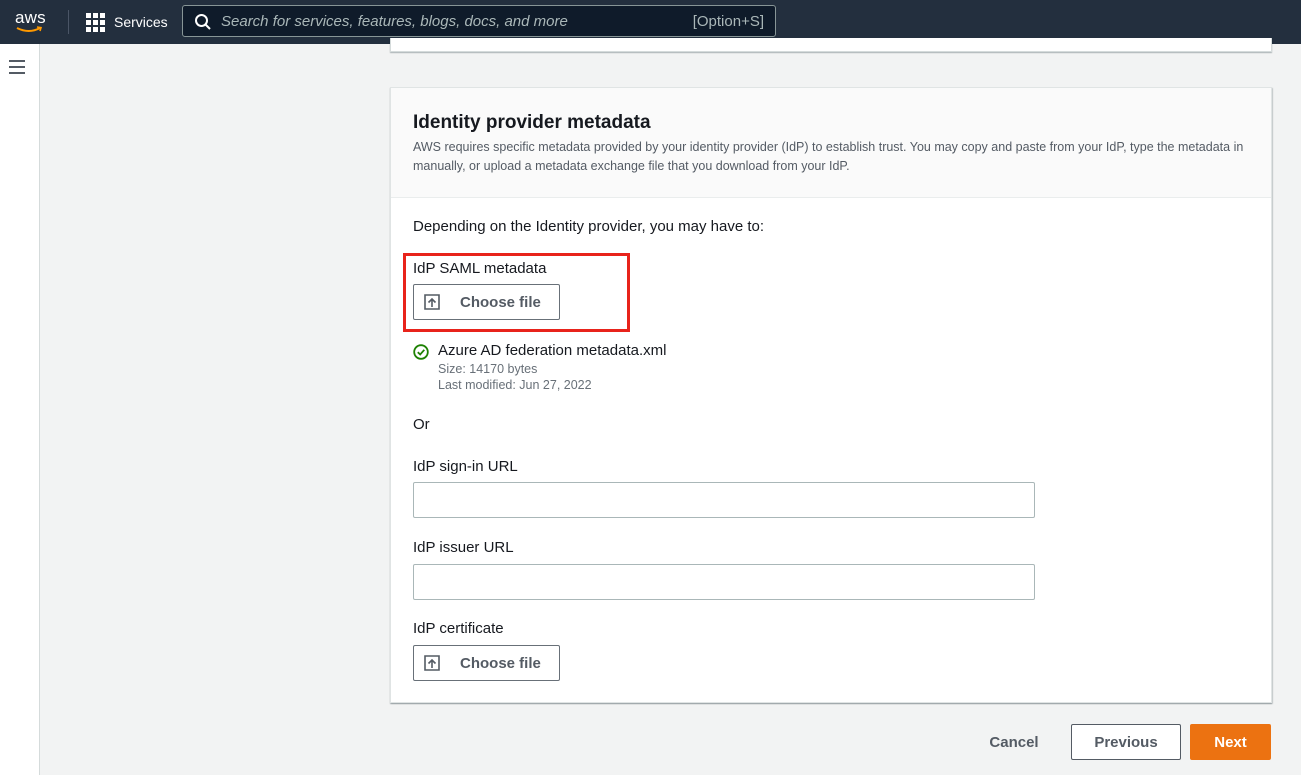 This screenshot has height=775, width=1301. What do you see at coordinates (1014, 742) in the screenshot?
I see `cancel-button: Cancel` at bounding box center [1014, 742].